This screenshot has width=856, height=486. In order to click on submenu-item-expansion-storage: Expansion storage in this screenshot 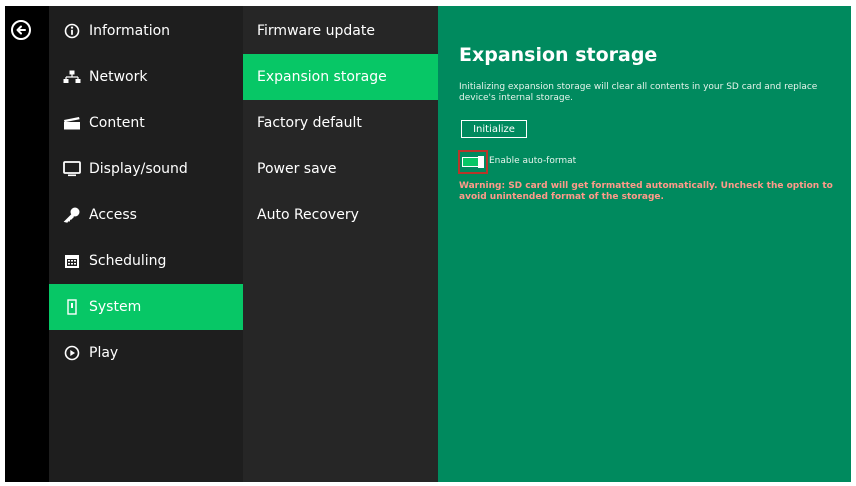, I will do `click(340, 77)`.